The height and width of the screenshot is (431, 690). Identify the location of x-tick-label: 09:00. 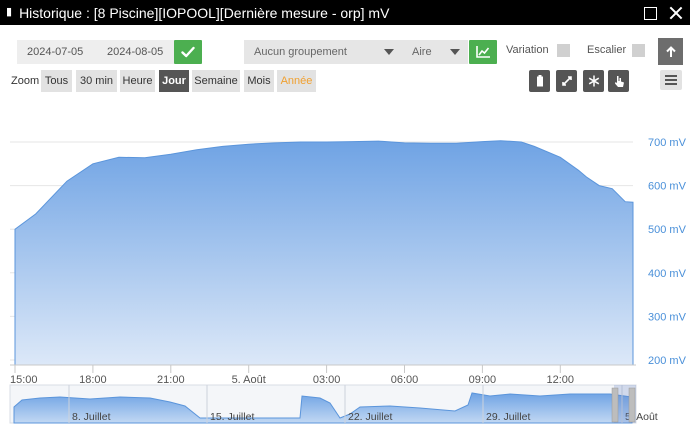
(483, 380).